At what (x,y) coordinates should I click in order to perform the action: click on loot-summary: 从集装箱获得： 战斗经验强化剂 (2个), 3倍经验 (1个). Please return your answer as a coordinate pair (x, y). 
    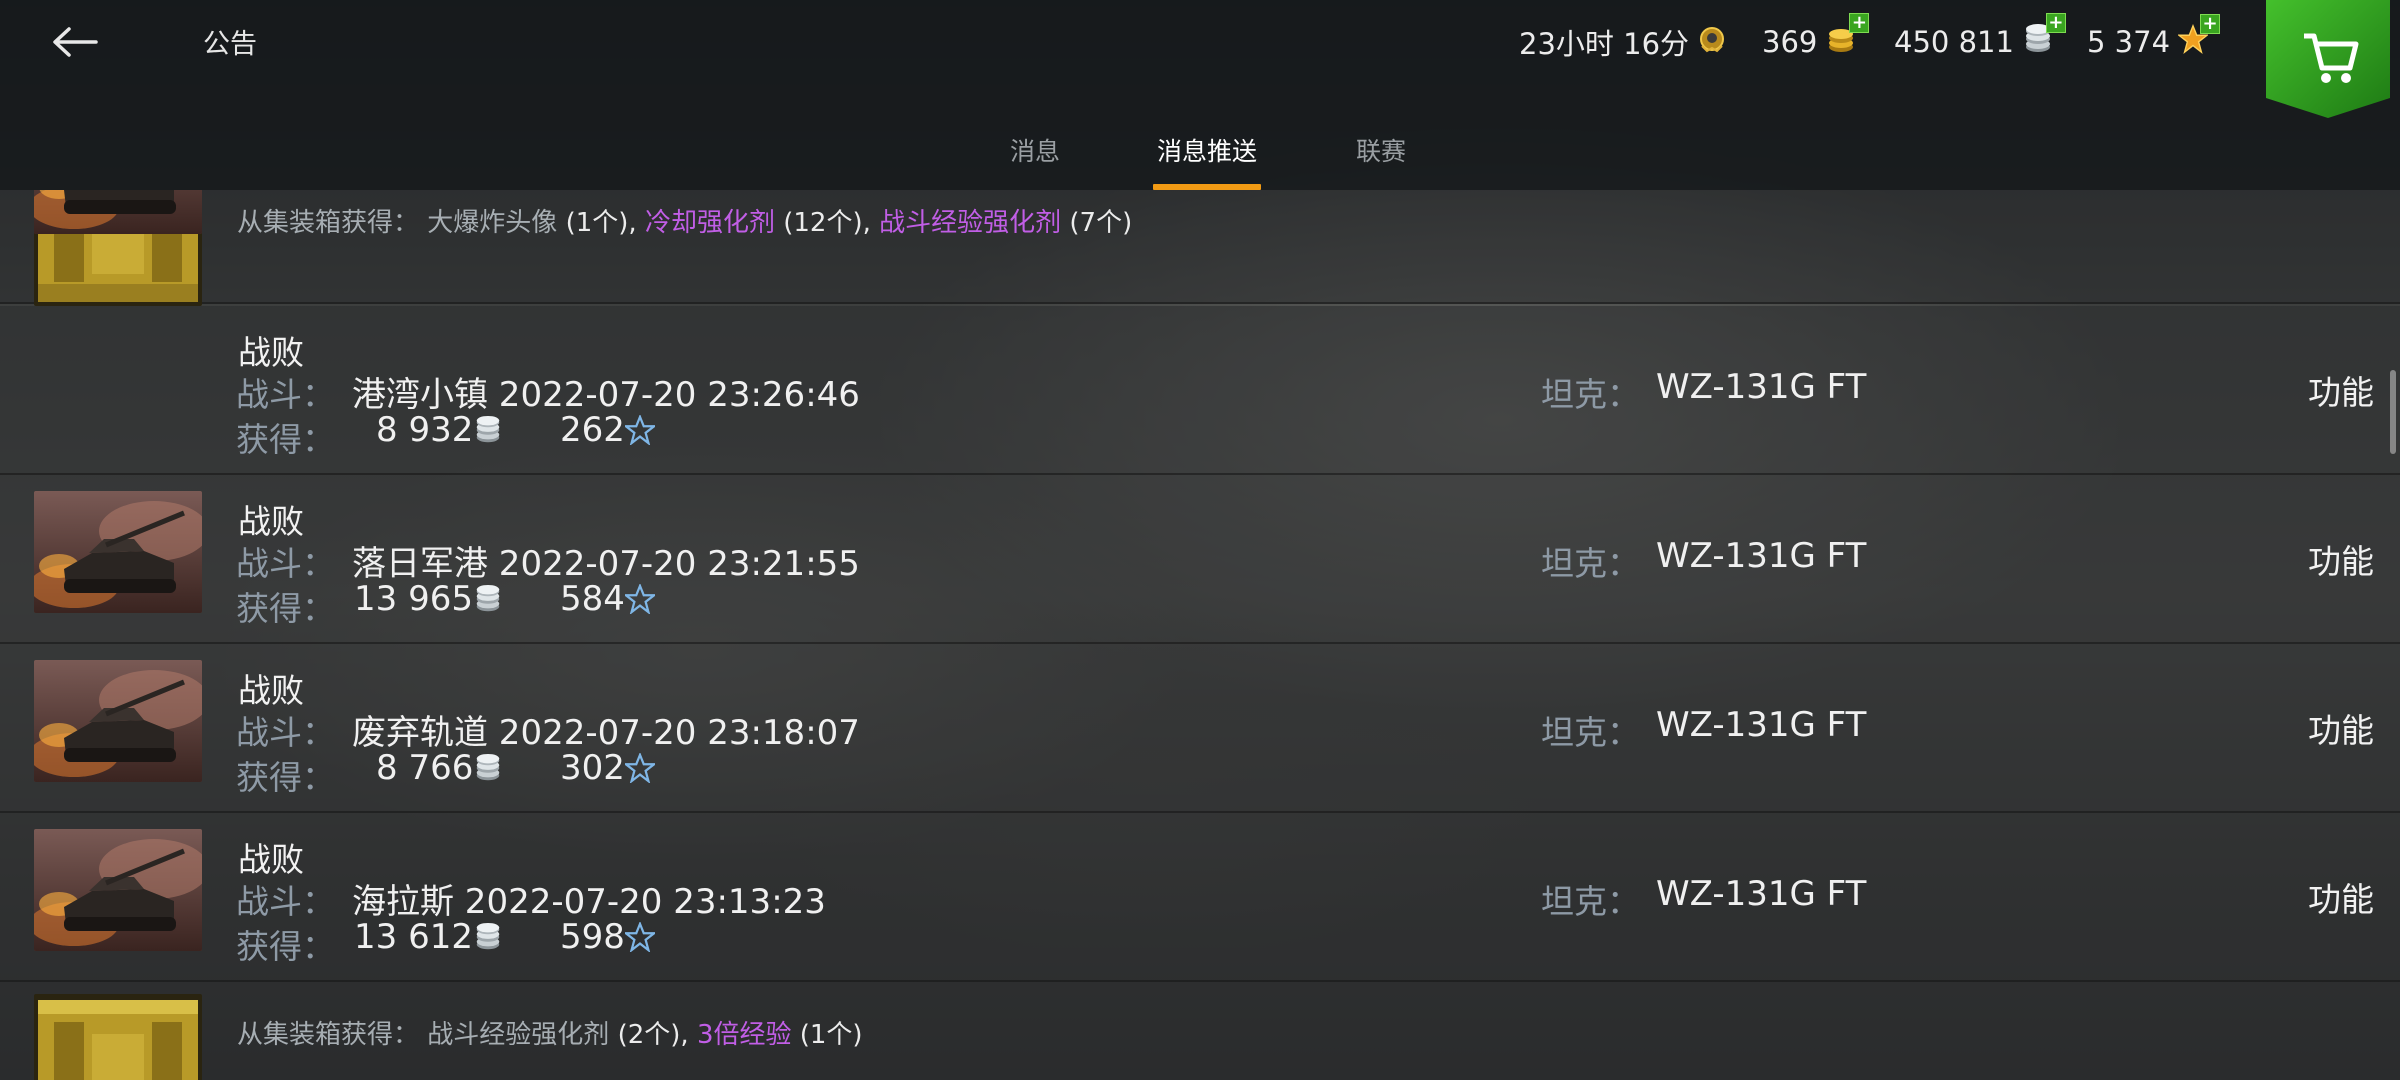
    Looking at the image, I should click on (550, 1035).